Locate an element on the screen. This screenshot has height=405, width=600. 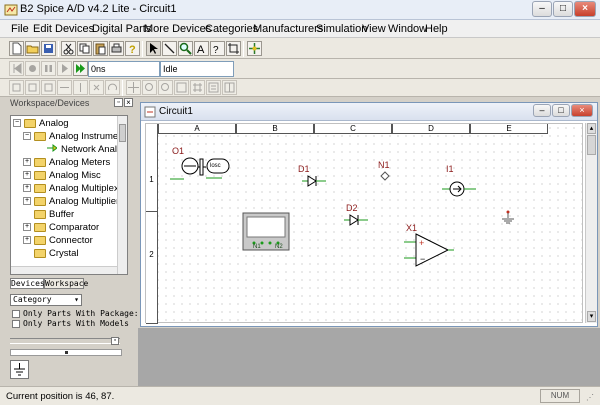
panel-toggle-icon: ▫ is located at coordinates (115, 341).